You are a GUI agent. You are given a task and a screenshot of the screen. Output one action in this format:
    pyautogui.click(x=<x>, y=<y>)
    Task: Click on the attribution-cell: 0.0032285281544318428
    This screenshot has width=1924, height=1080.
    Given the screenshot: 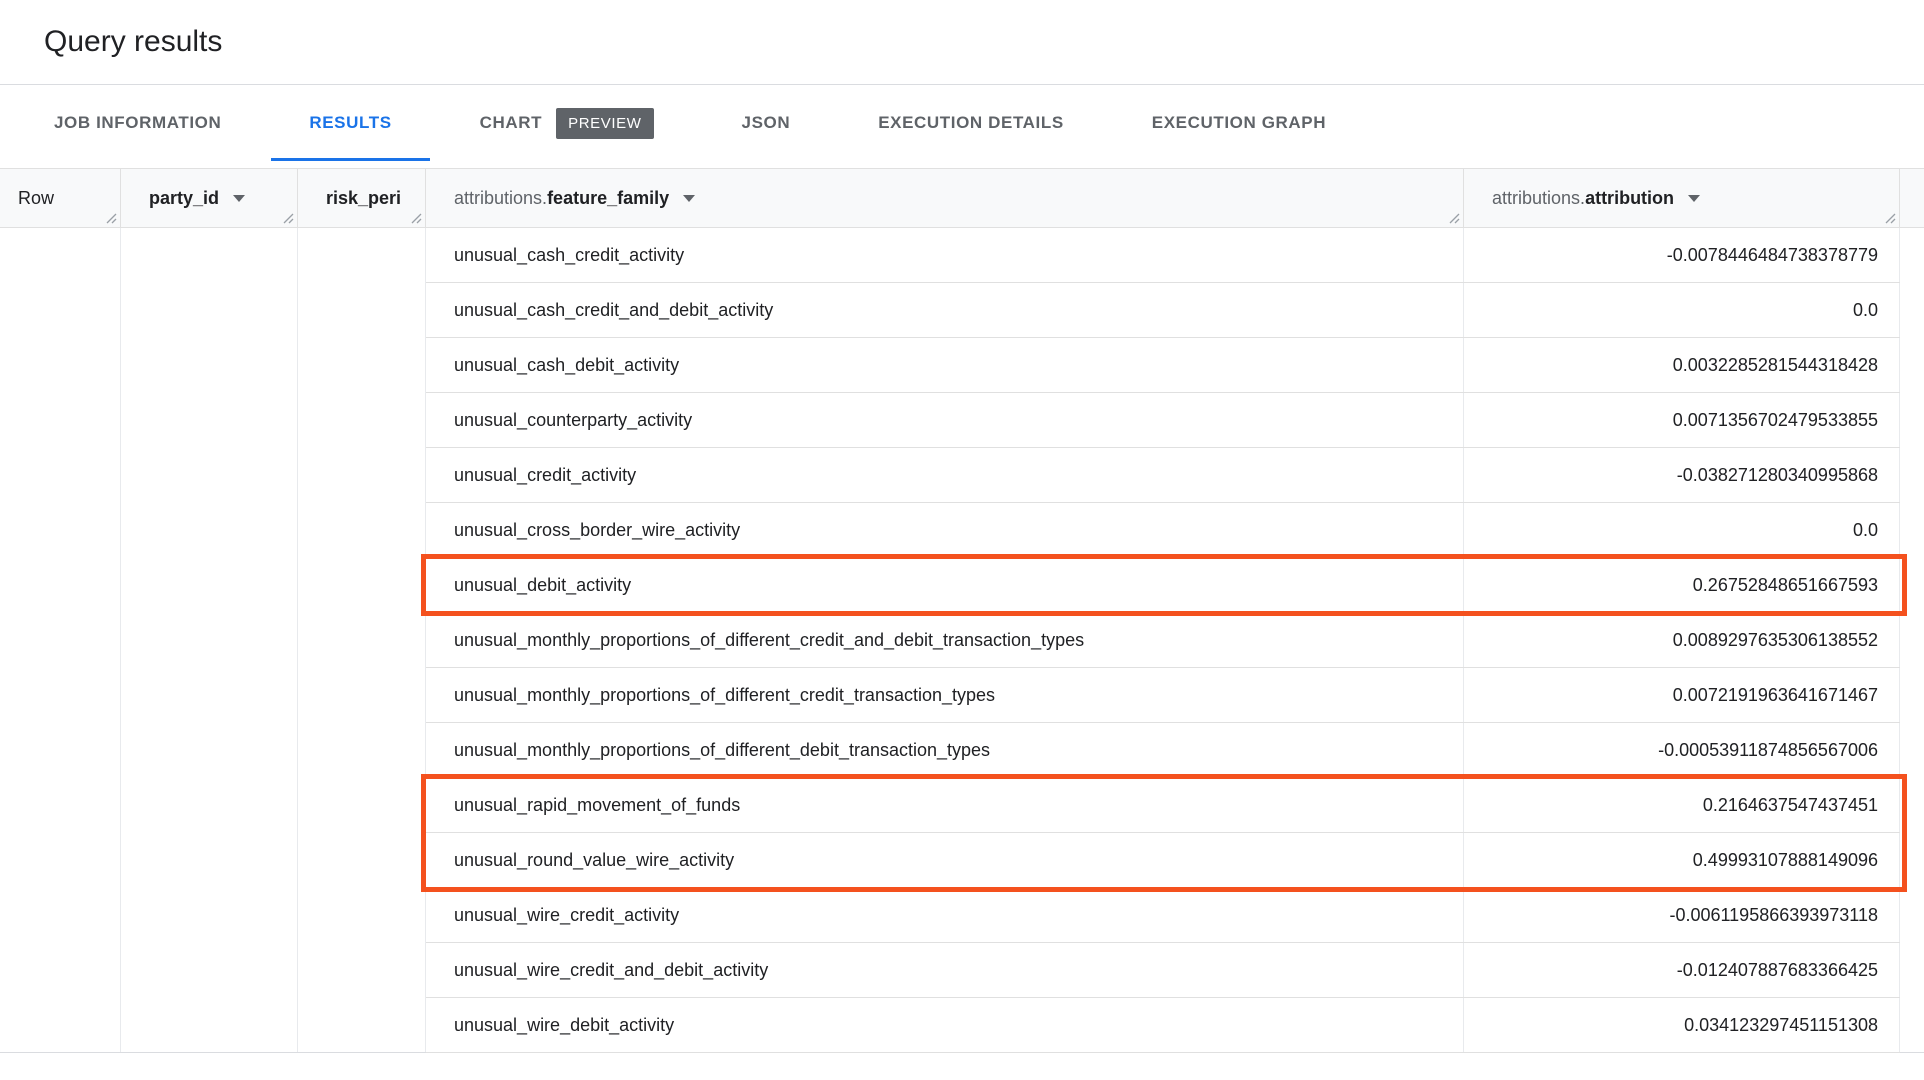 What is the action you would take?
    pyautogui.click(x=1775, y=364)
    